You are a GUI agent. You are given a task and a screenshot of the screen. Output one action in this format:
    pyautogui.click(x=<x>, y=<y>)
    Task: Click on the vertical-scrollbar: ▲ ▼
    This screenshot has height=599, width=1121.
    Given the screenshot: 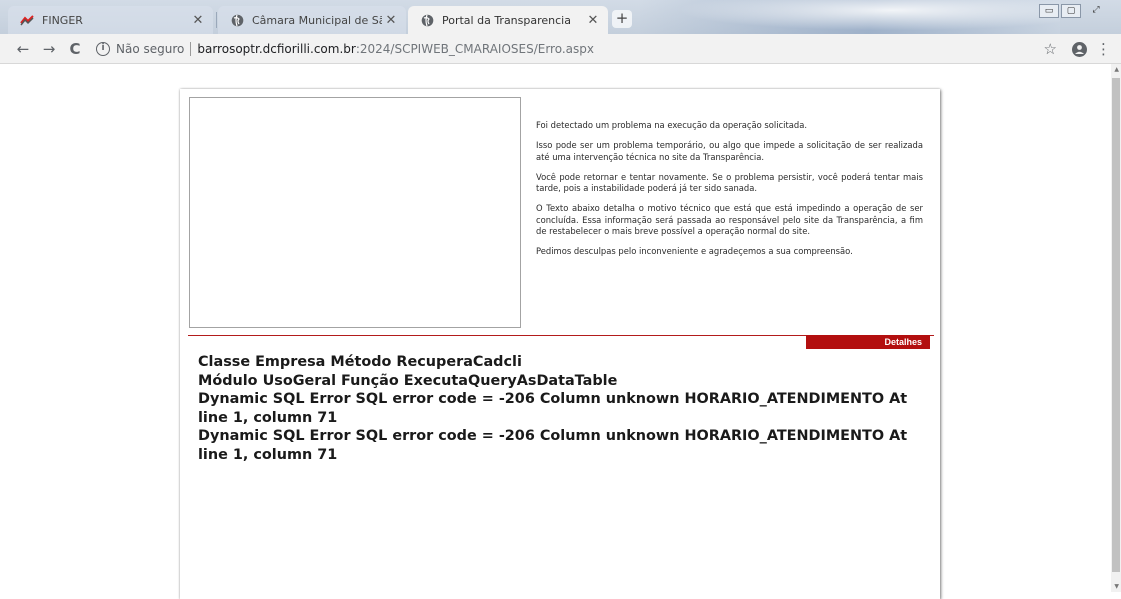 What is the action you would take?
    pyautogui.click(x=1116, y=328)
    